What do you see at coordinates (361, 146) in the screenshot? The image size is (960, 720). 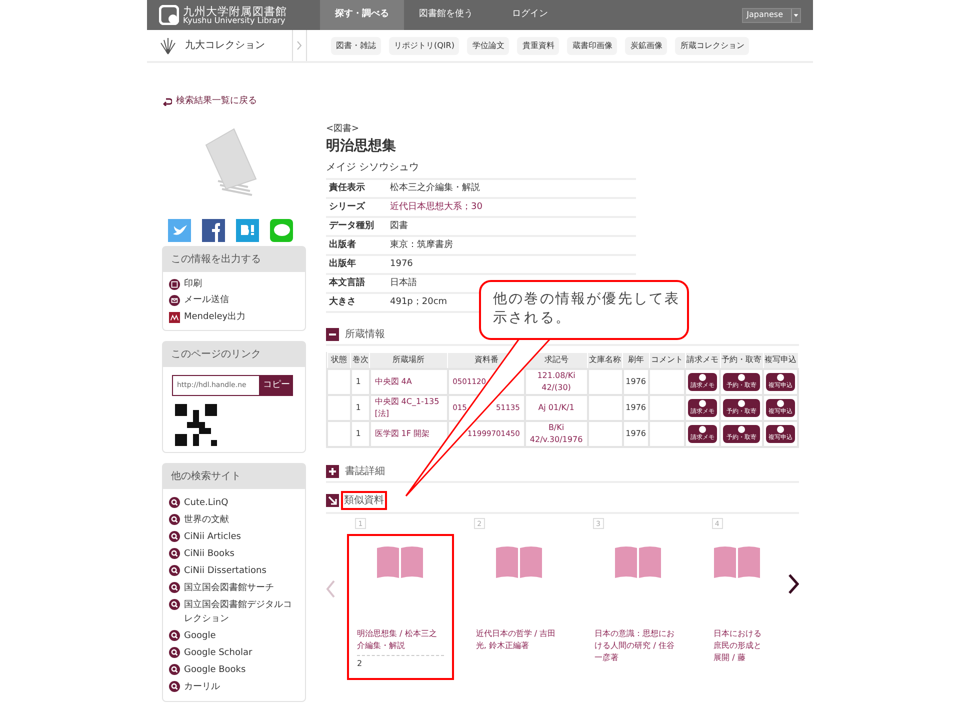 I see `record-title: 明治思想集` at bounding box center [361, 146].